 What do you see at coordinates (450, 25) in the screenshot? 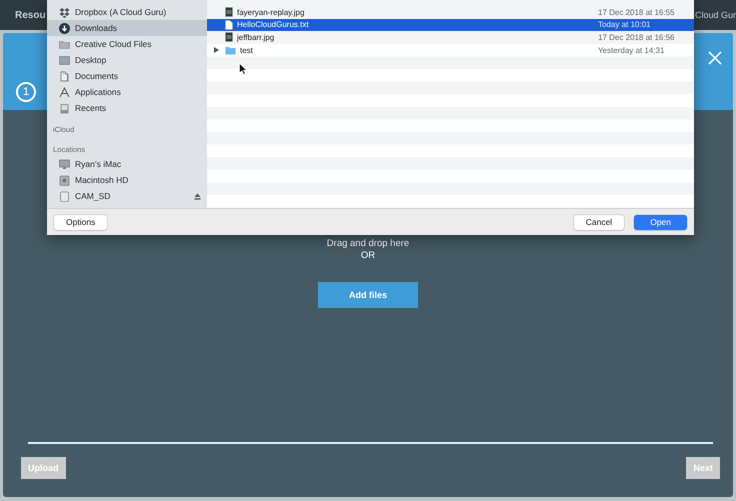
I see `file-row: HelloCloudGurus.txt Today at 10:01` at bounding box center [450, 25].